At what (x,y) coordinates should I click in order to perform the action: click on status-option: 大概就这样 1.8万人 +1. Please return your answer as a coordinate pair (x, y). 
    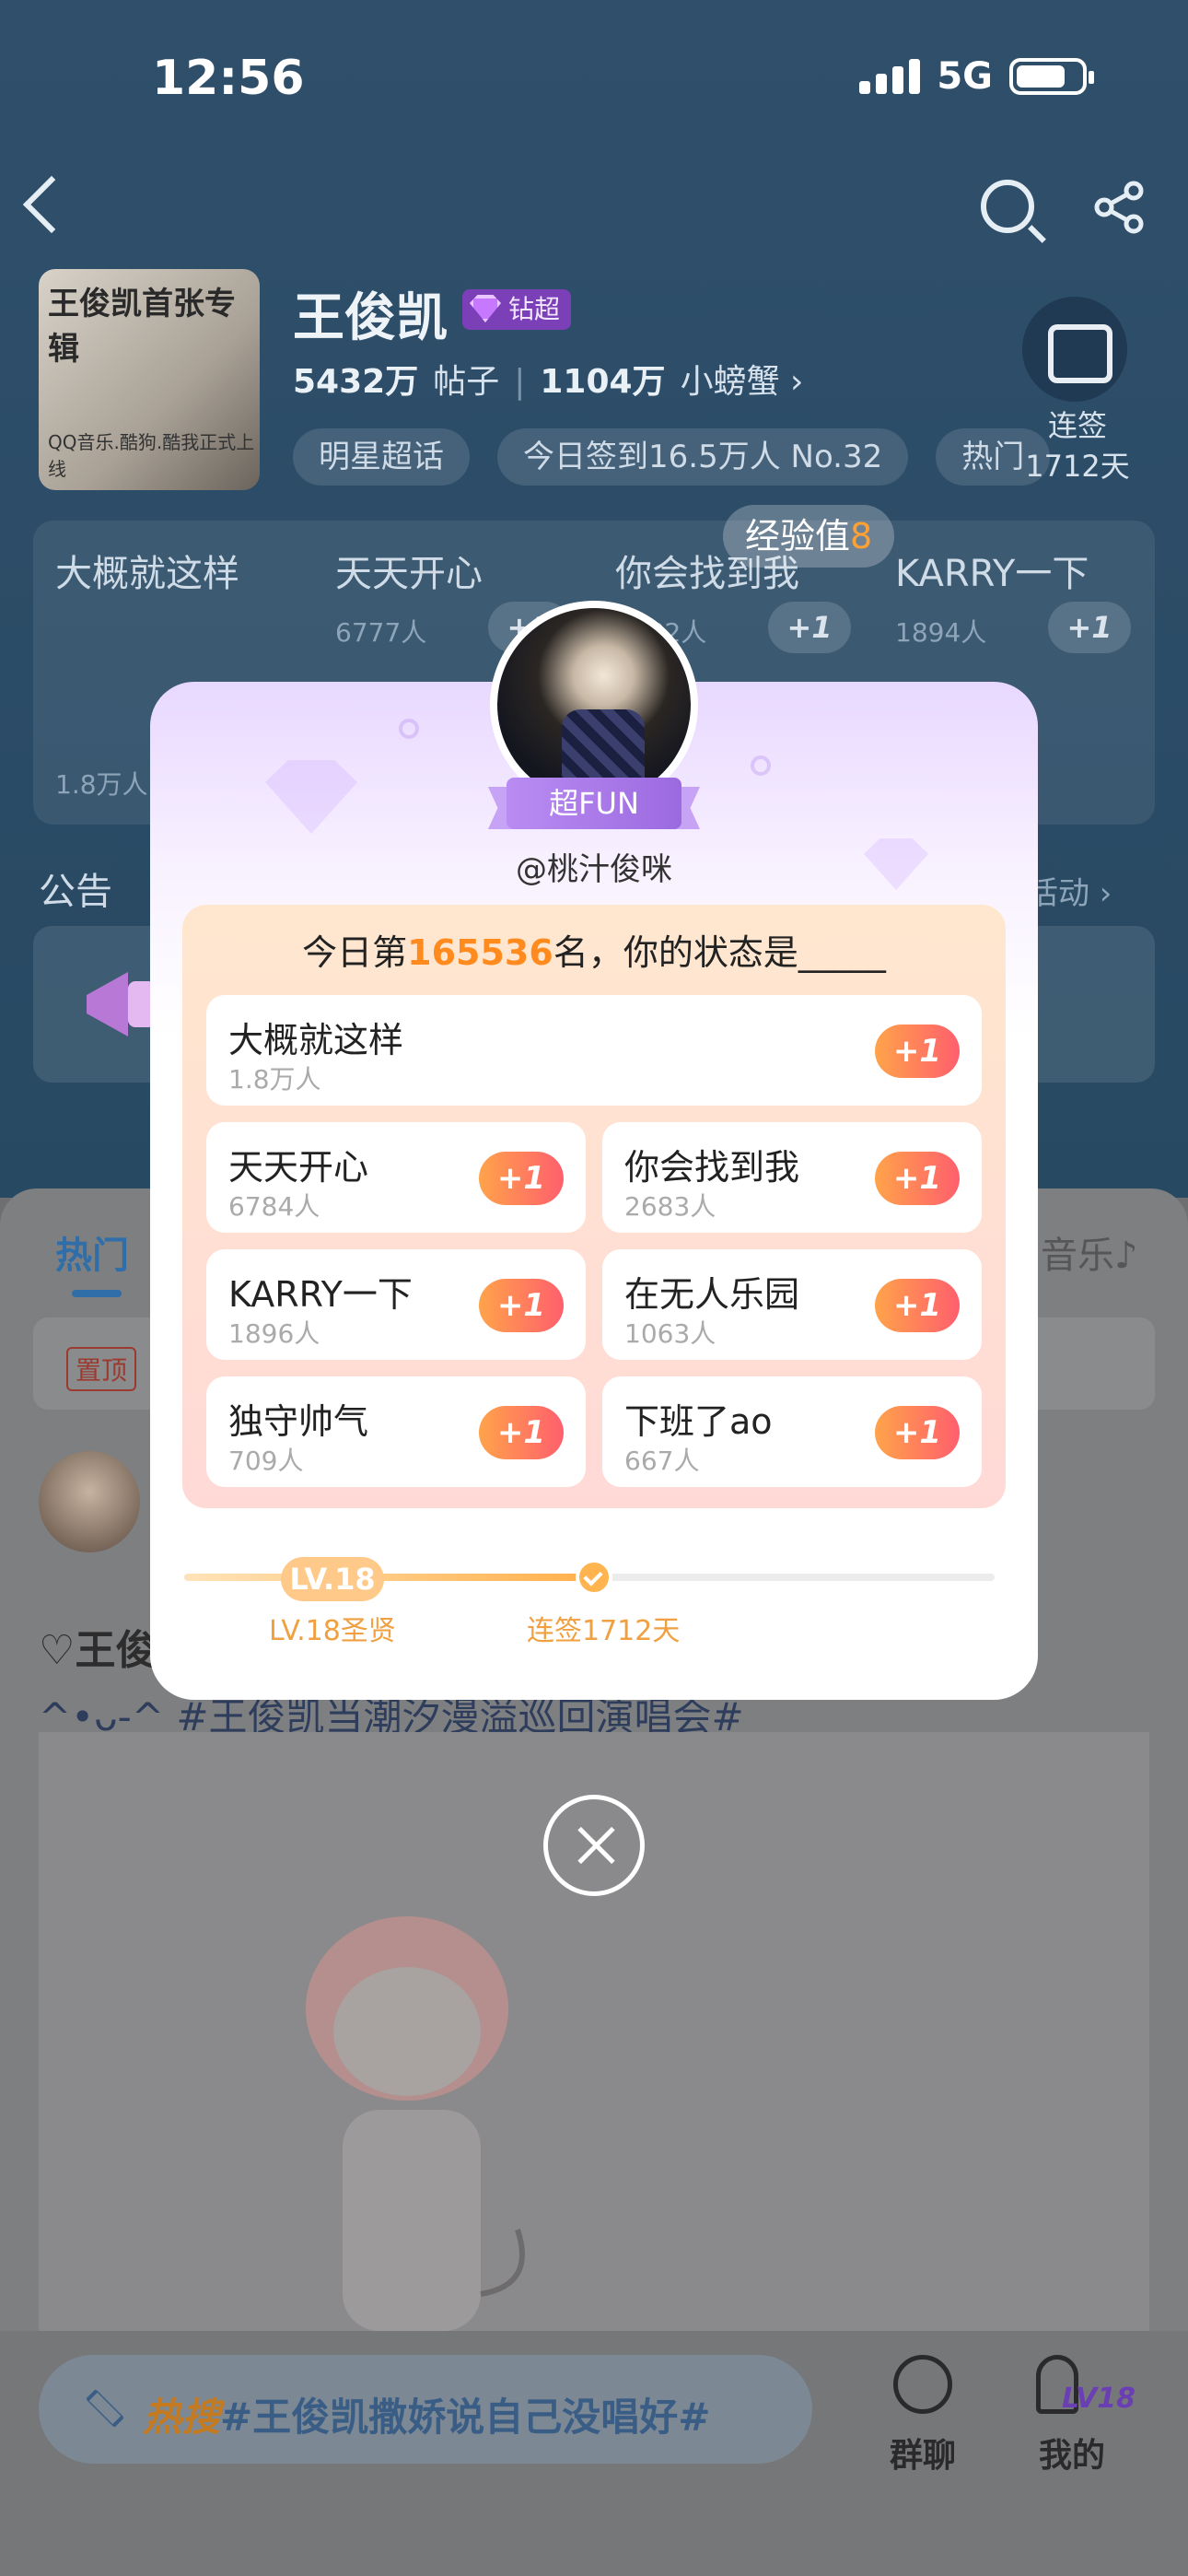
    Looking at the image, I should click on (594, 1050).